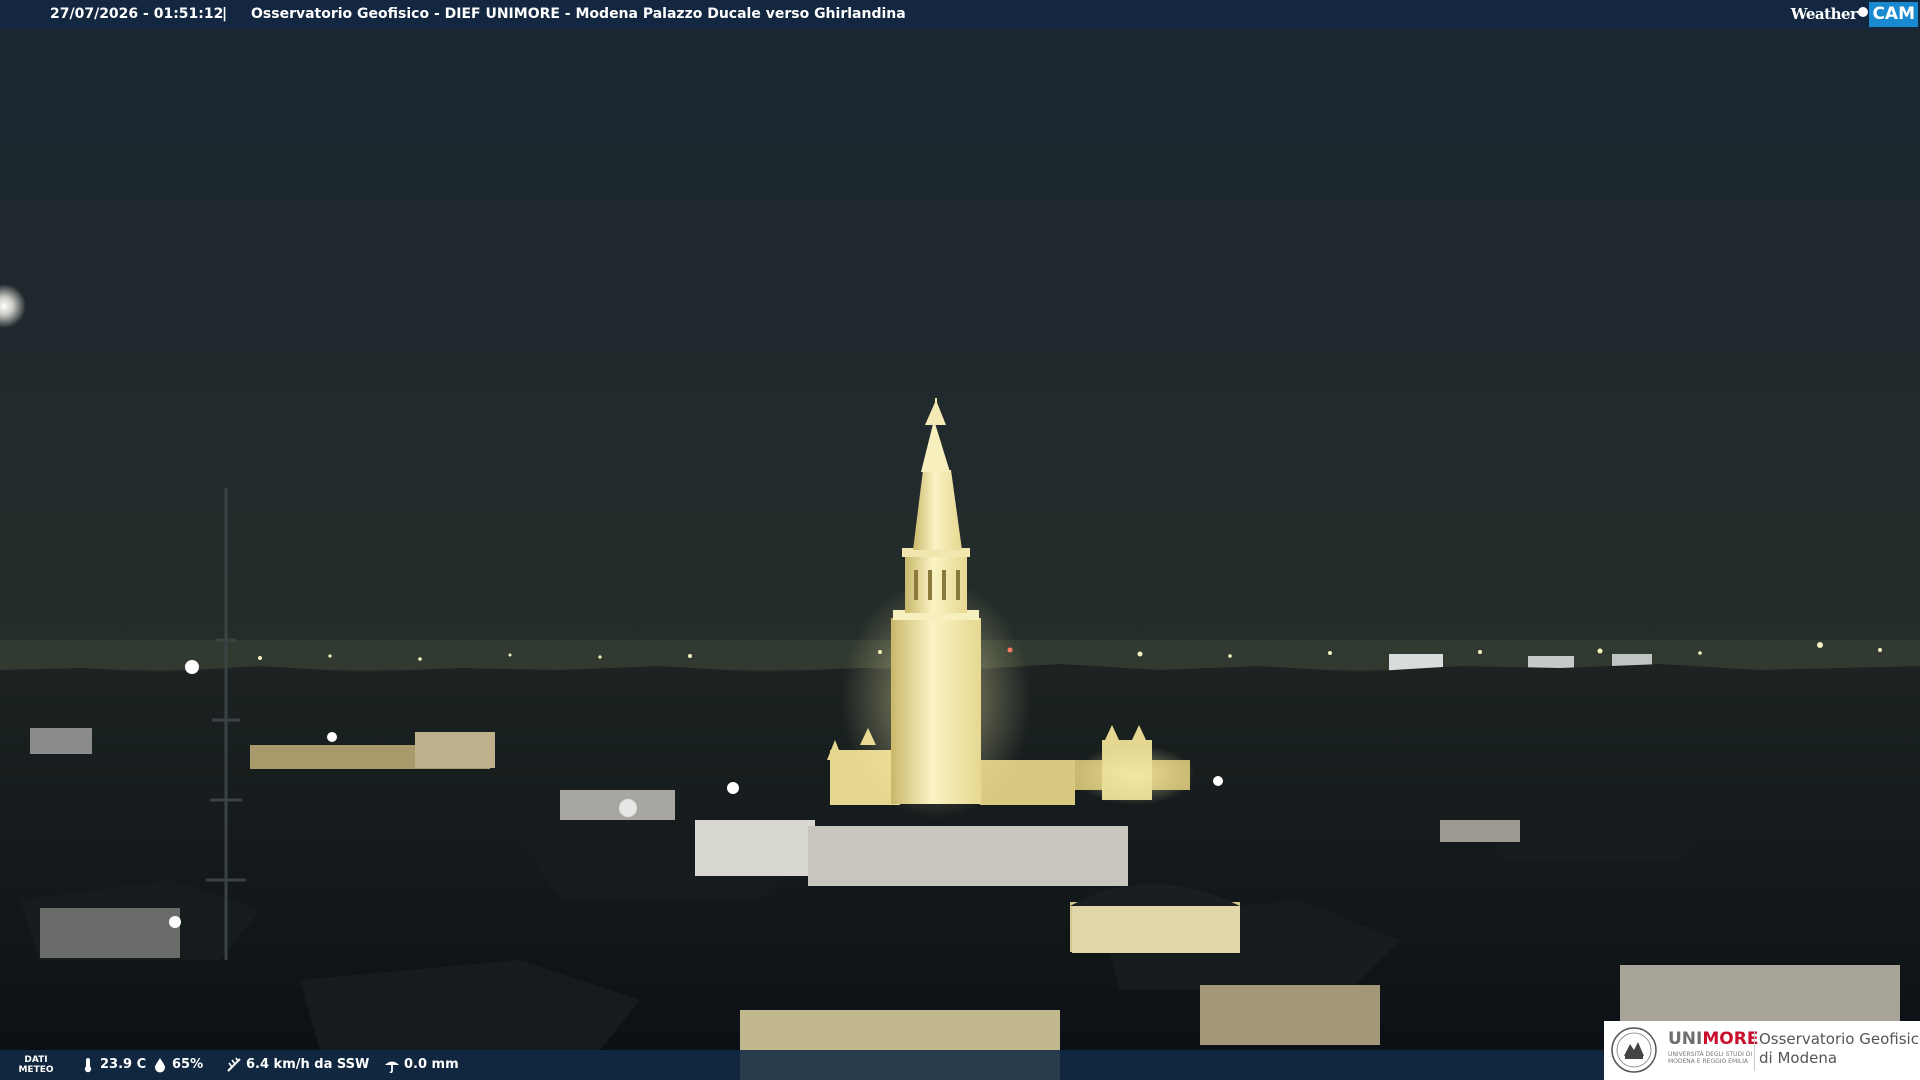  Describe the element at coordinates (234, 1065) in the screenshot. I see `wind-icon` at that location.